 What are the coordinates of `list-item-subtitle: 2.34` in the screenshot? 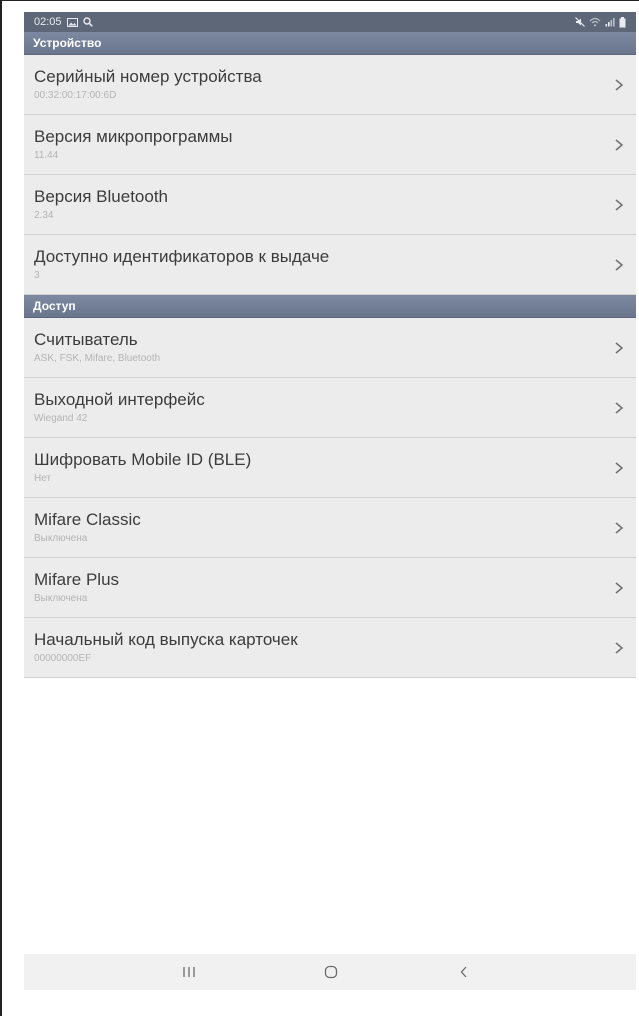 It's located at (44, 215).